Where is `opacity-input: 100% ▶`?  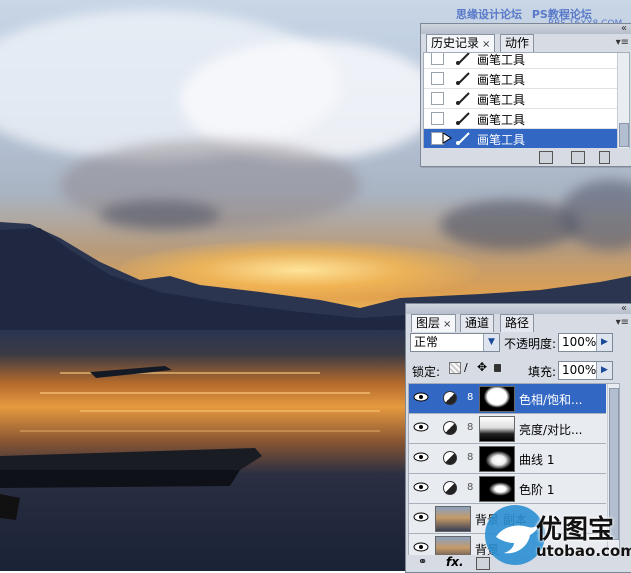
opacity-input: 100% ▶ is located at coordinates (585, 342).